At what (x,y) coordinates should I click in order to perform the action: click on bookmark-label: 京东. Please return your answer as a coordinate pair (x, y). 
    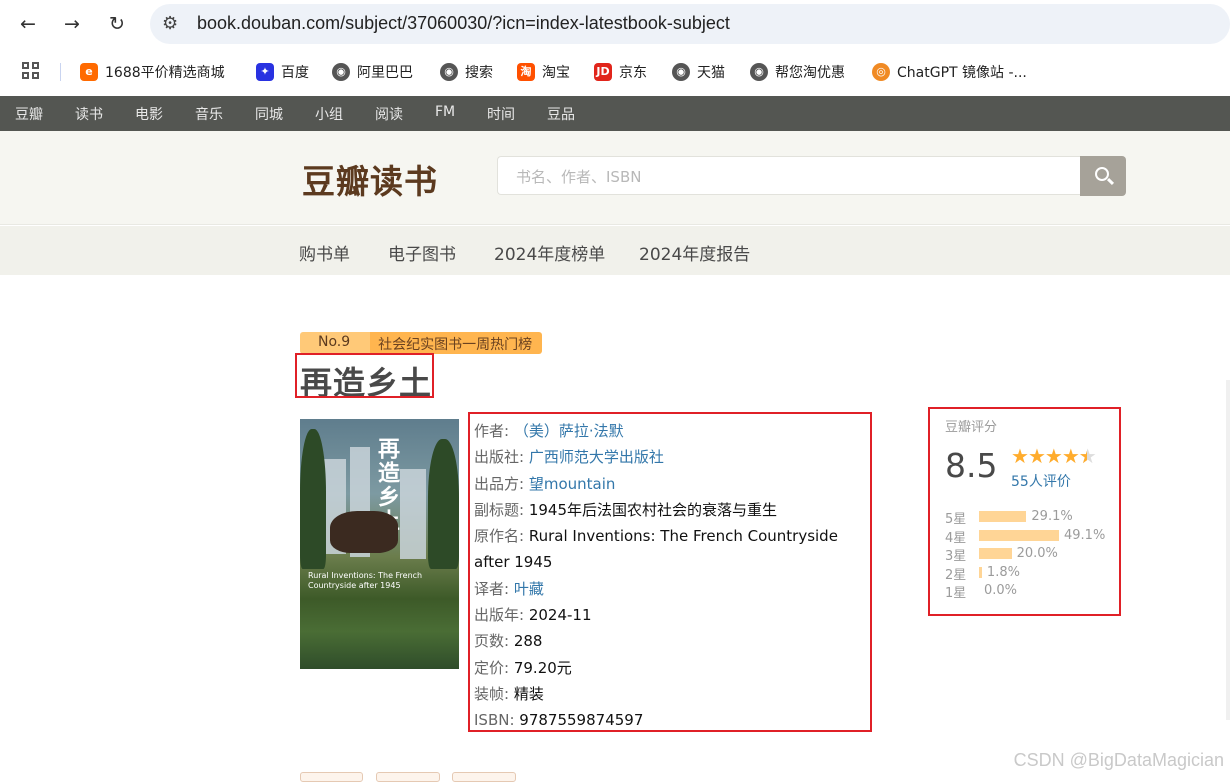
    Looking at the image, I should click on (633, 72).